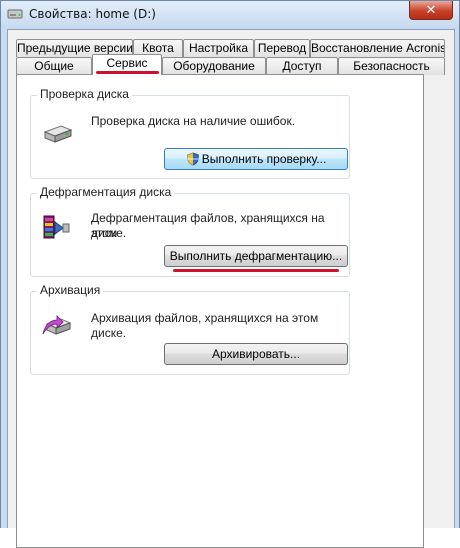 This screenshot has width=460, height=548. I want to click on tab-customize: Настройка, so click(218, 48).